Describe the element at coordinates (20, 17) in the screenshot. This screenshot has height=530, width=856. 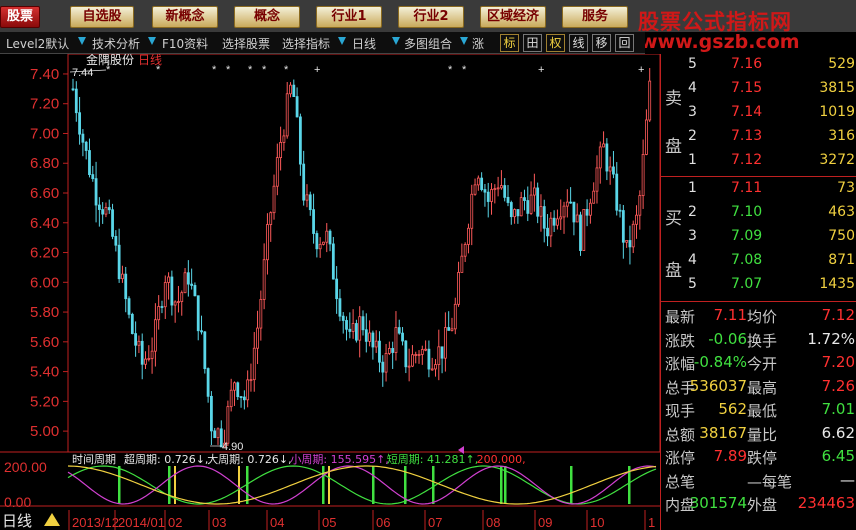
I see `tab-stocks: 股票` at that location.